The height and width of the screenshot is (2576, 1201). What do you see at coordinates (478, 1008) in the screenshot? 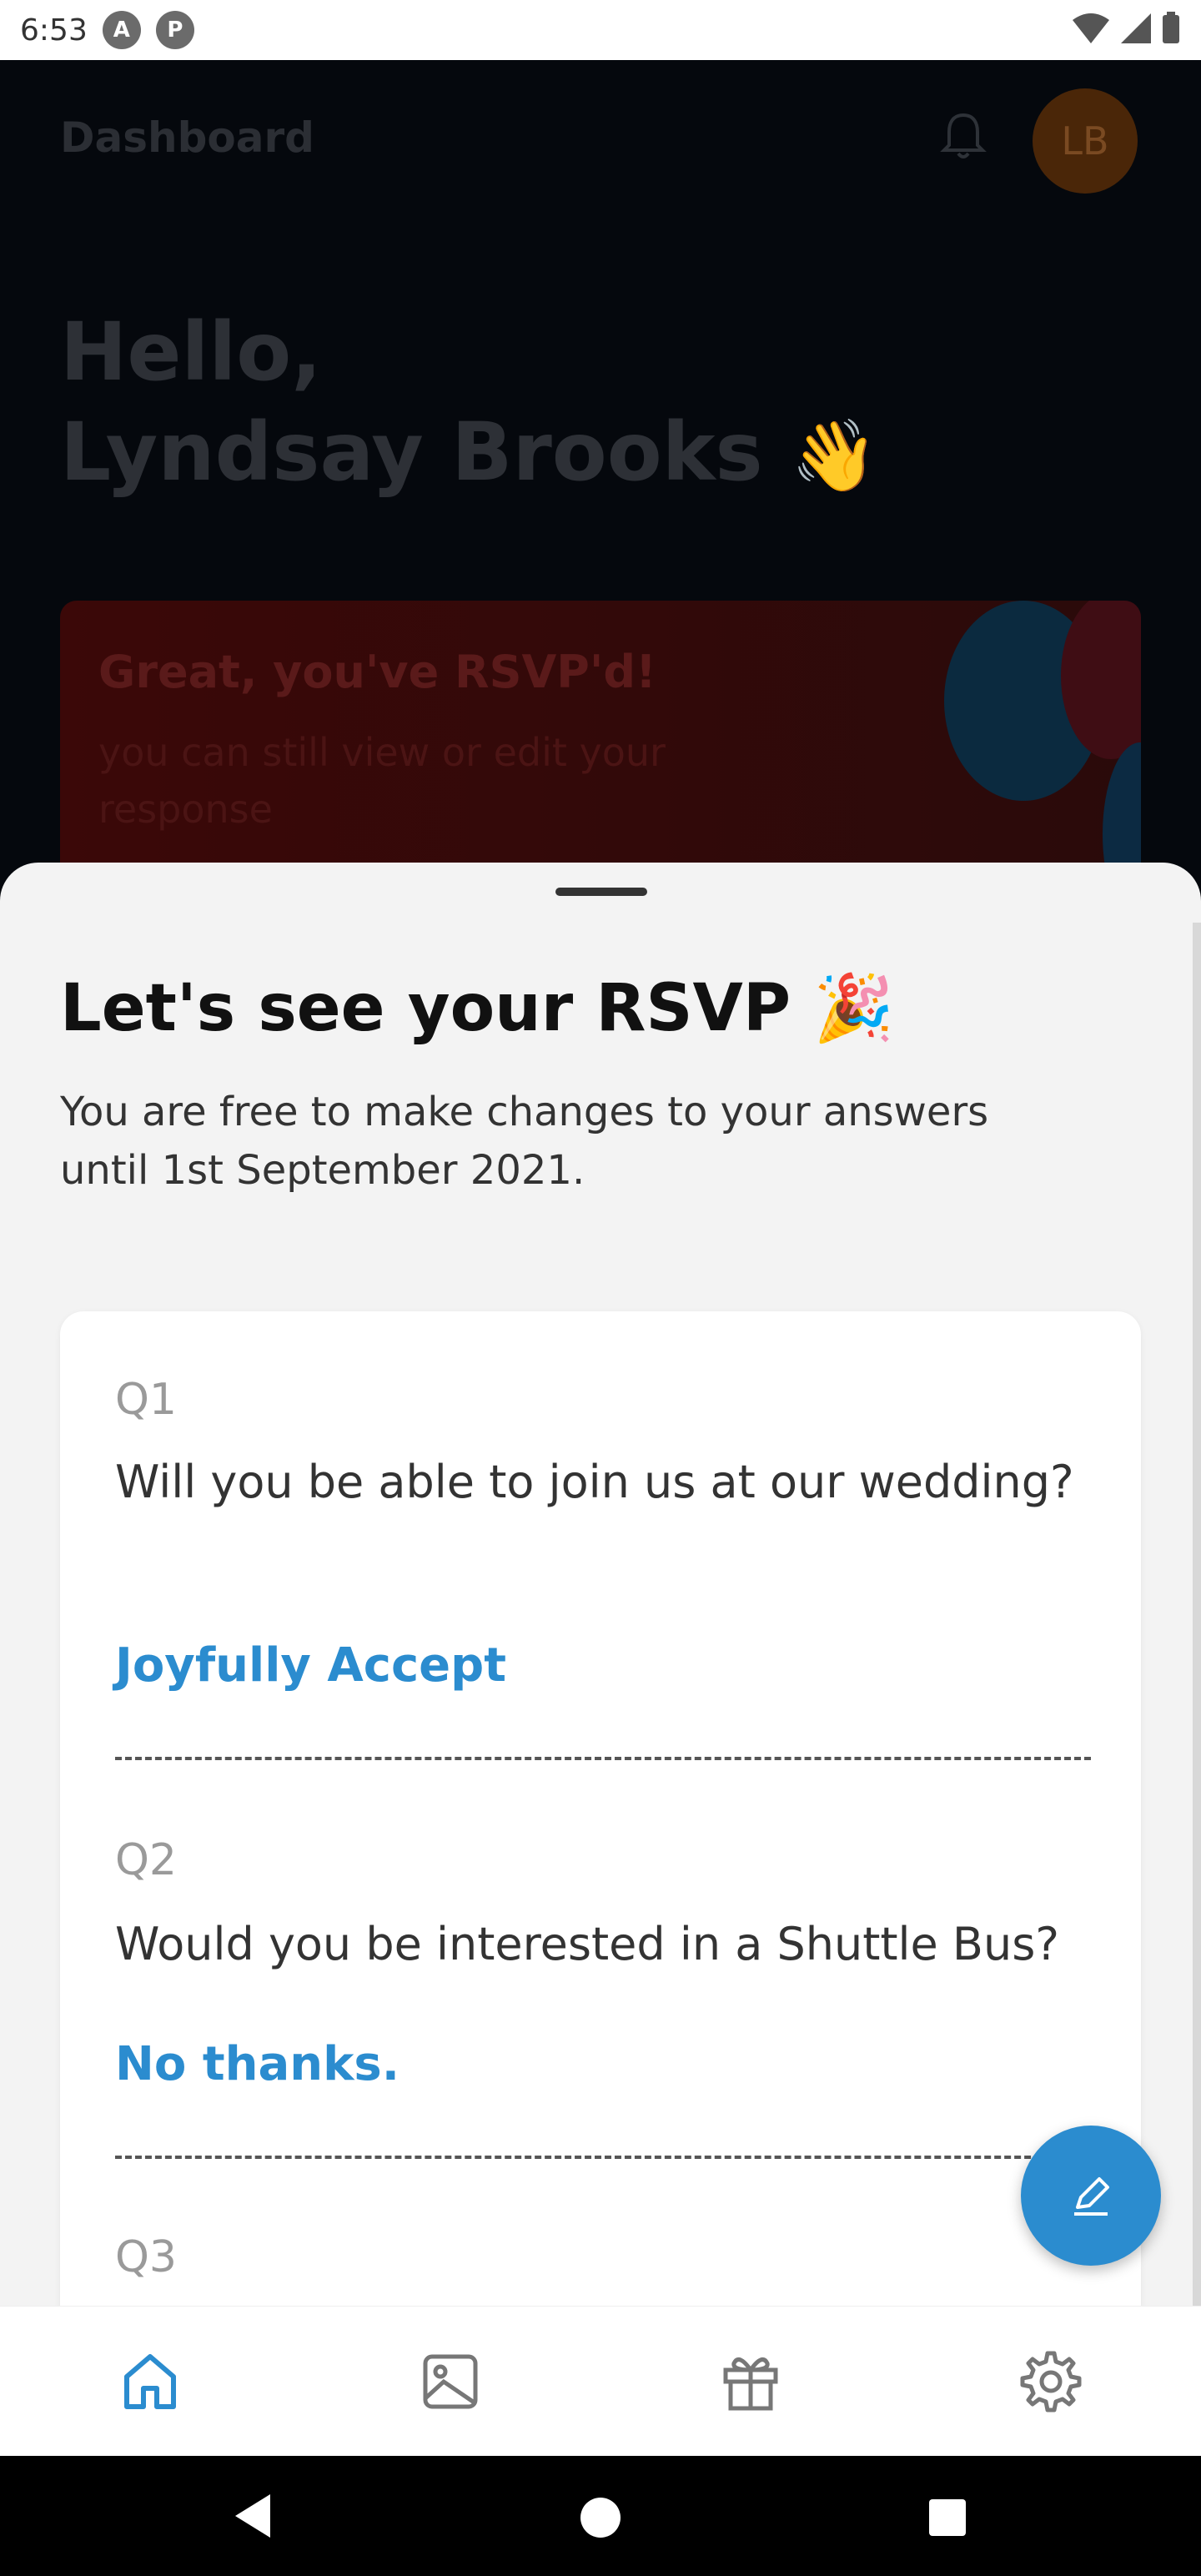
I see `sheet-title: Let's see your RSVP 🎉` at bounding box center [478, 1008].